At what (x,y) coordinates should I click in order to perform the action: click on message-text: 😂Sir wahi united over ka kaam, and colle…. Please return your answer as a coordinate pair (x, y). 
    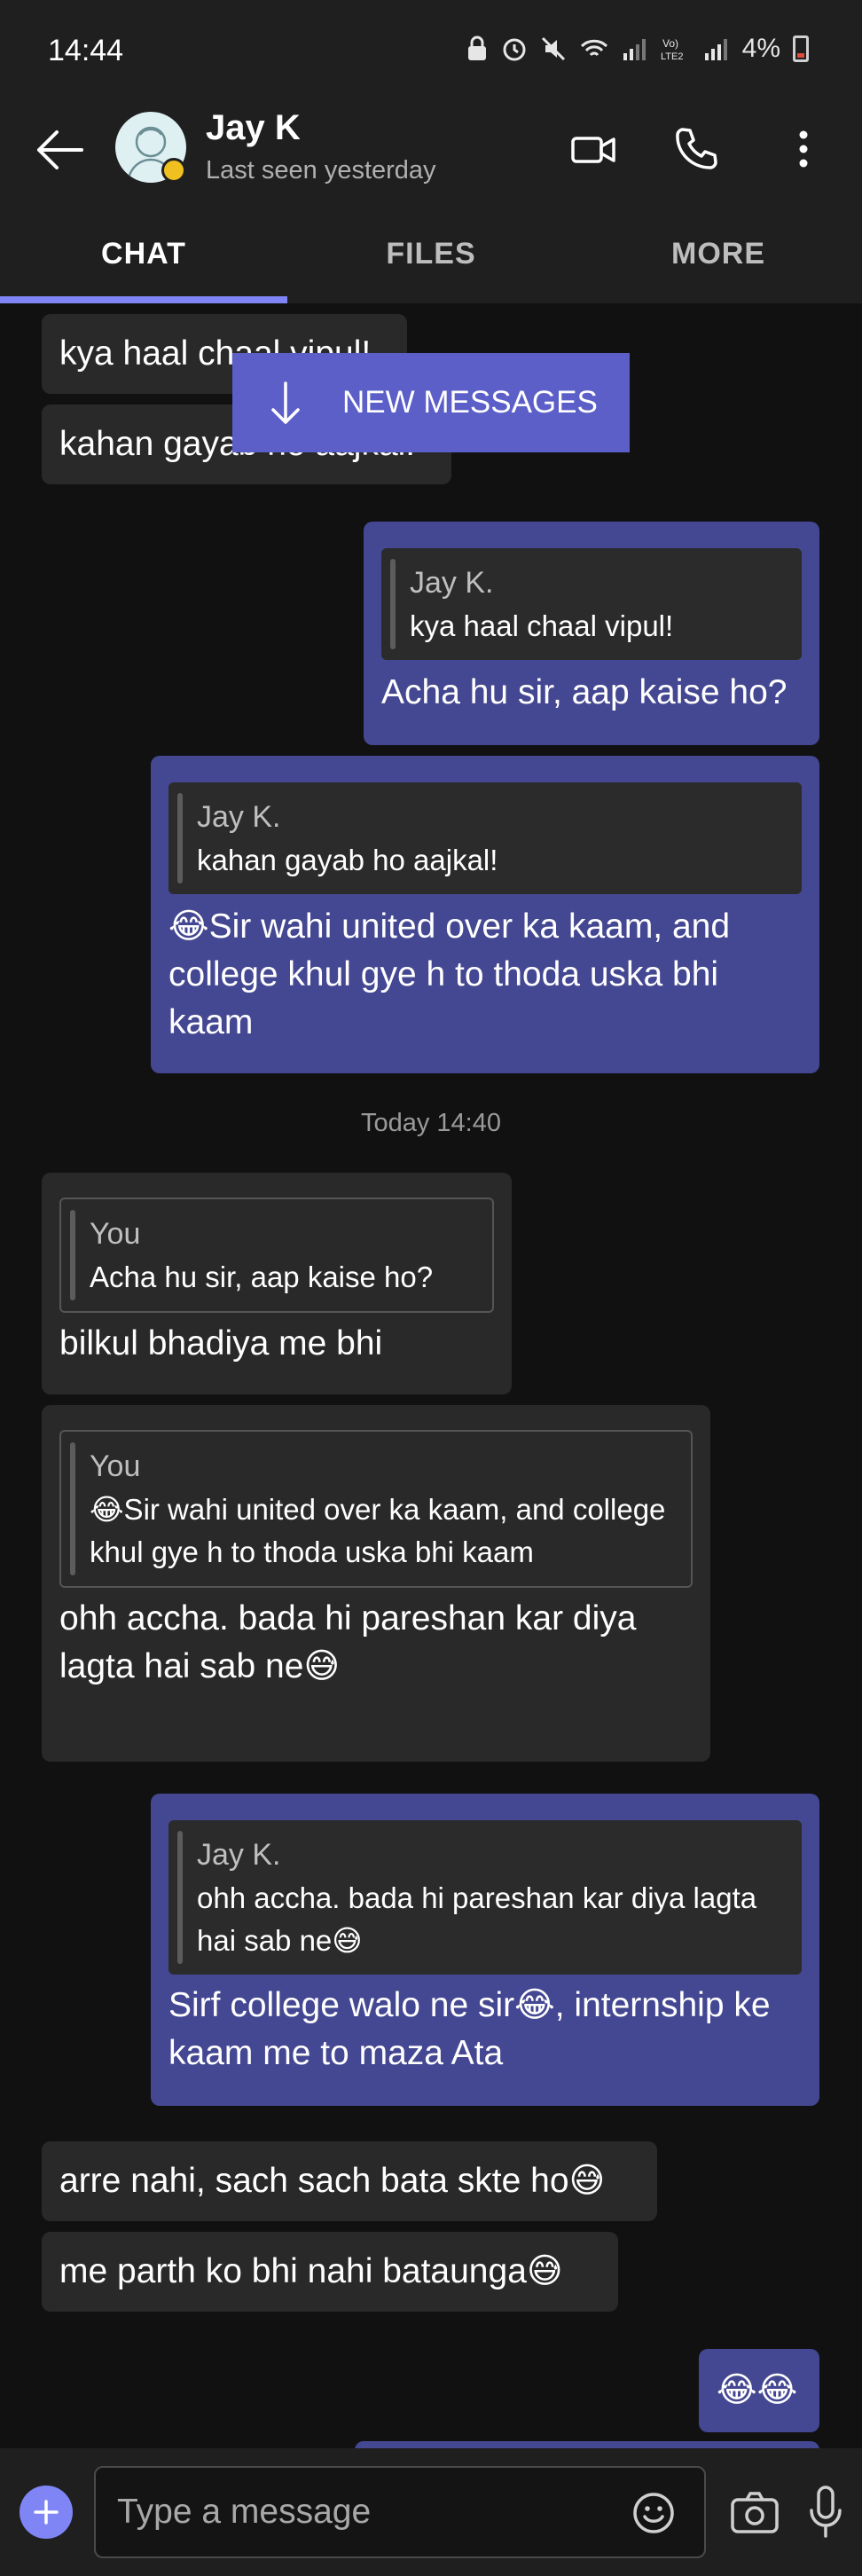
    Looking at the image, I should click on (449, 974).